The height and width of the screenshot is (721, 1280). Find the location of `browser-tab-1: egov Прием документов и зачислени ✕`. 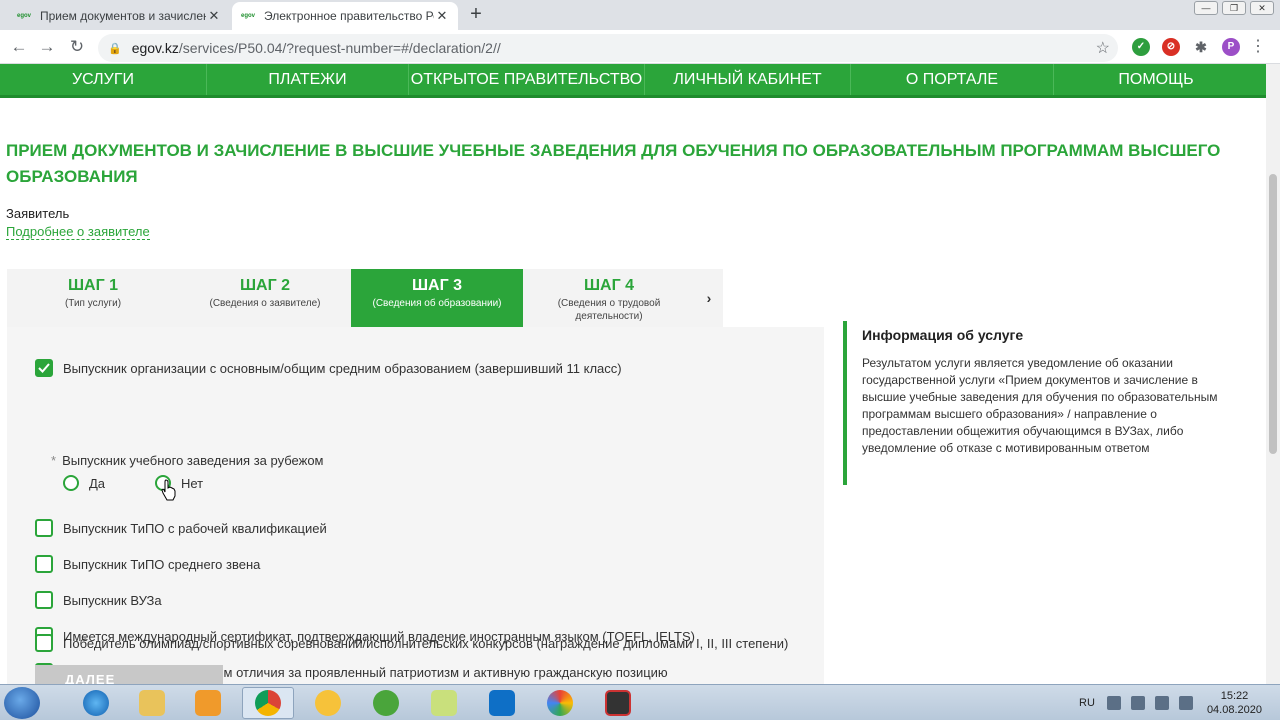

browser-tab-1: egov Прием документов и зачислени ✕ is located at coordinates (119, 16).